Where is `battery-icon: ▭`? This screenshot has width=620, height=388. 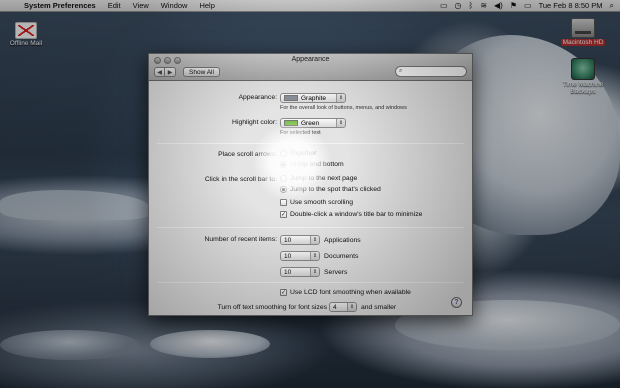 battery-icon: ▭ is located at coordinates (528, 5).